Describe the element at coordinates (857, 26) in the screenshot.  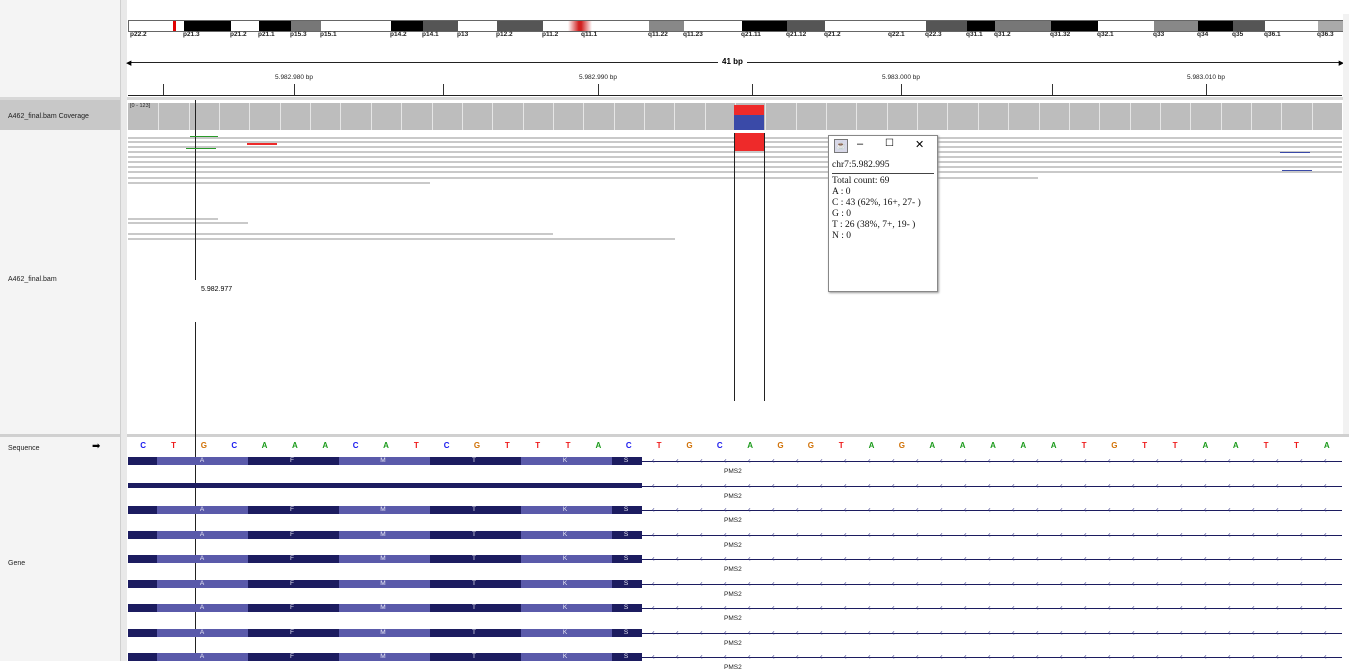
I see `band-q21.2` at that location.